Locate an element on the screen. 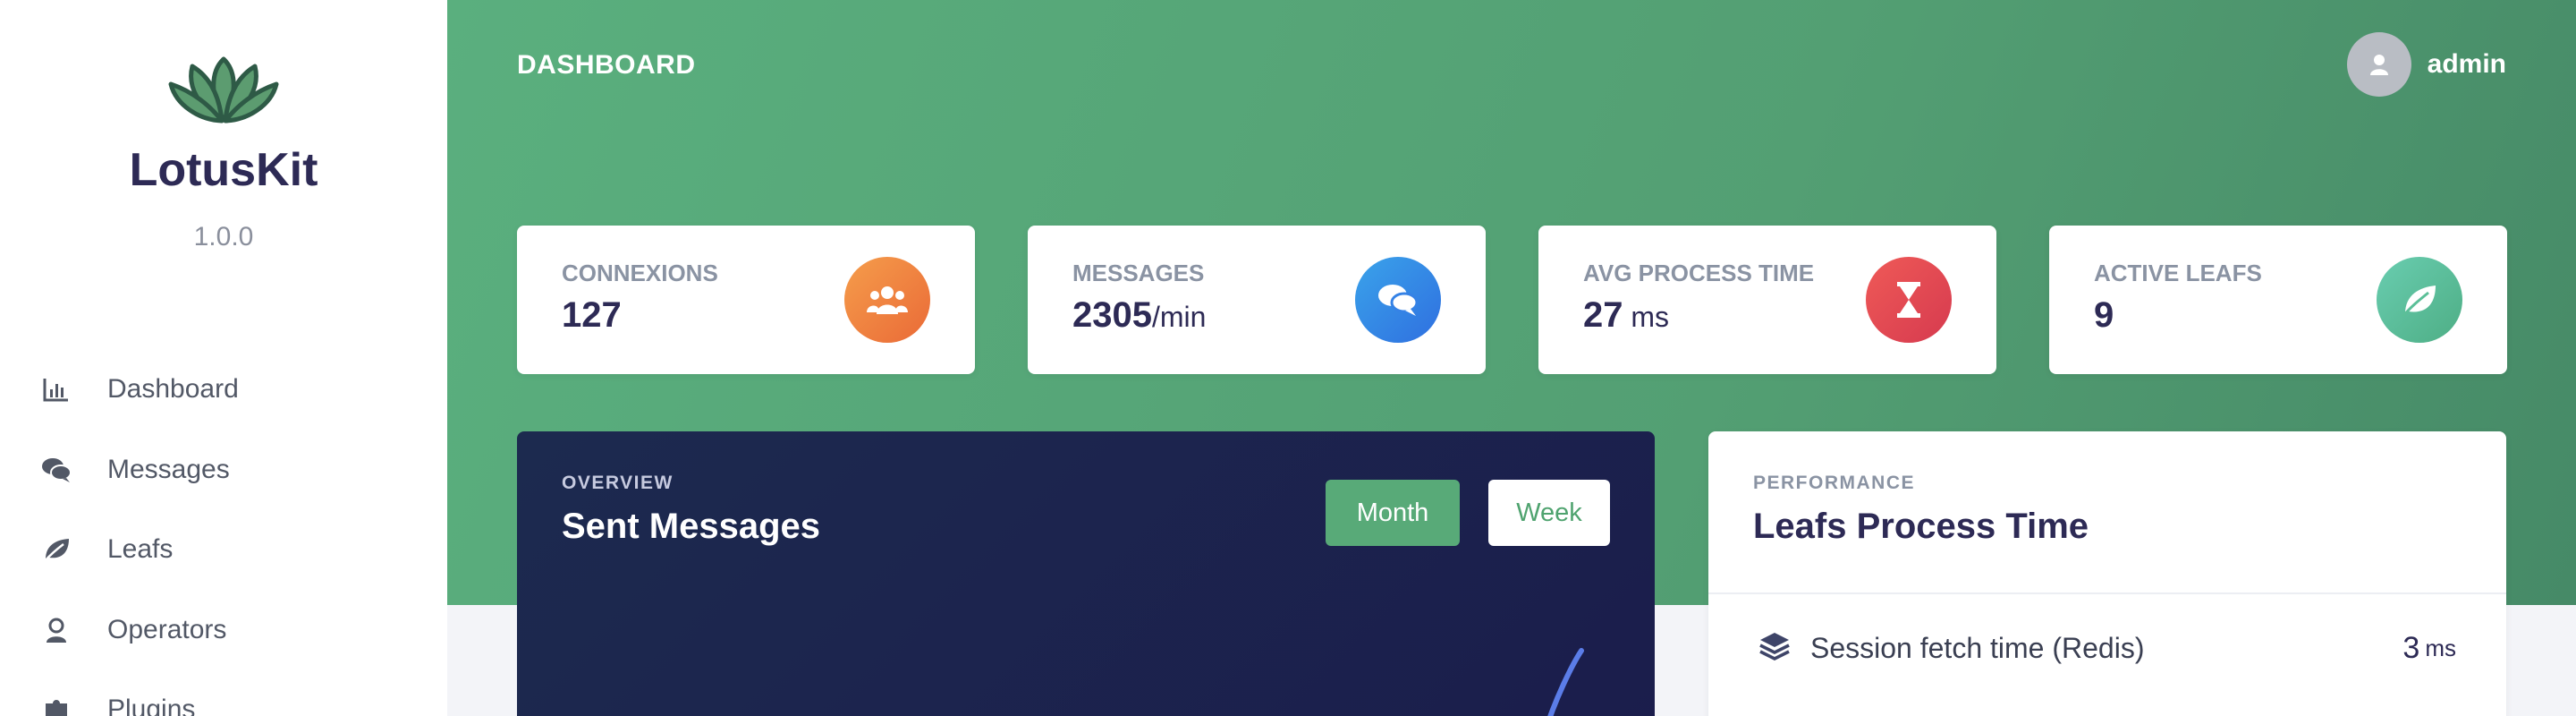 The image size is (2576, 716). card-subtitle: PERFORMANCE is located at coordinates (1834, 483).